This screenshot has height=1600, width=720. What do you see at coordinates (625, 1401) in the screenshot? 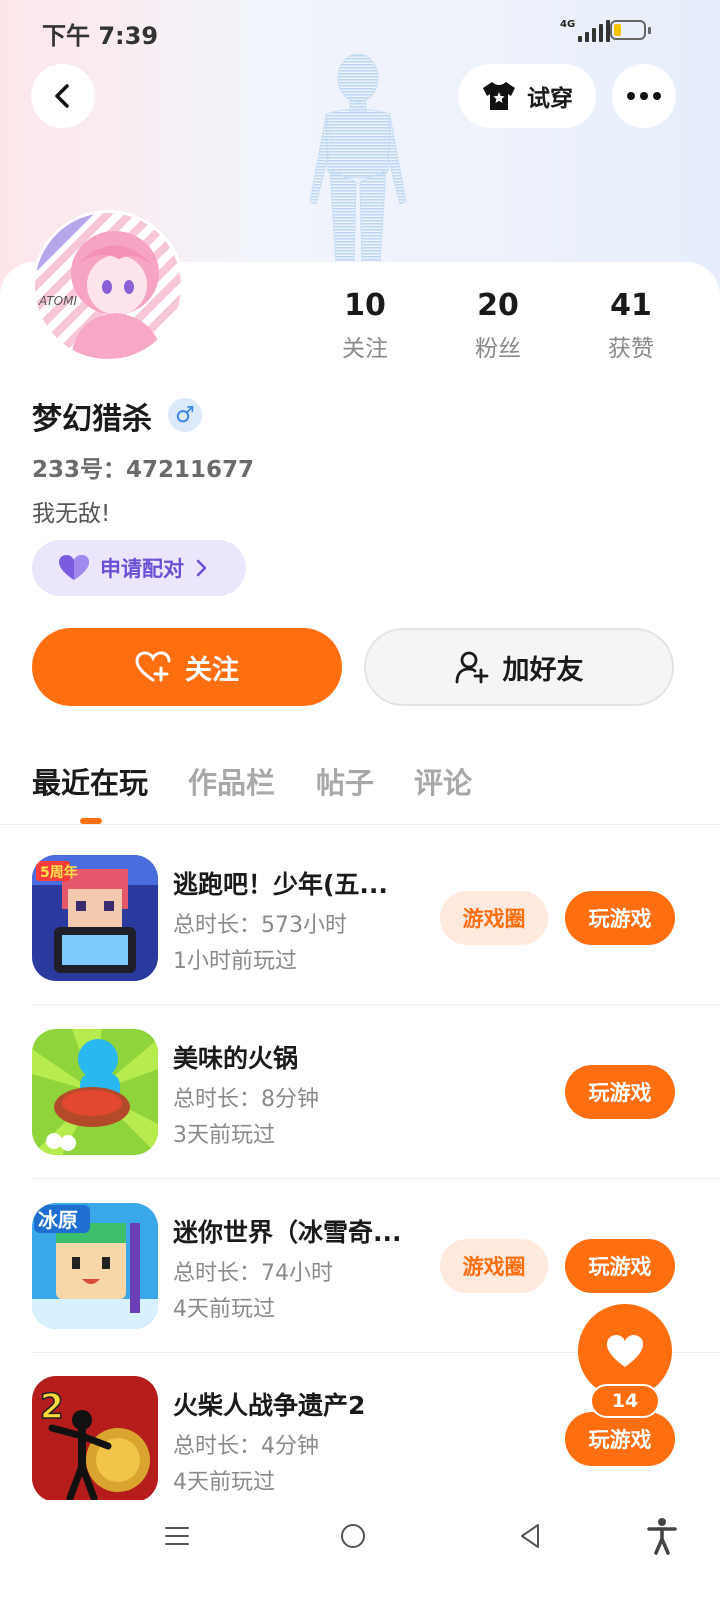
I see `like-count-badge: 14` at bounding box center [625, 1401].